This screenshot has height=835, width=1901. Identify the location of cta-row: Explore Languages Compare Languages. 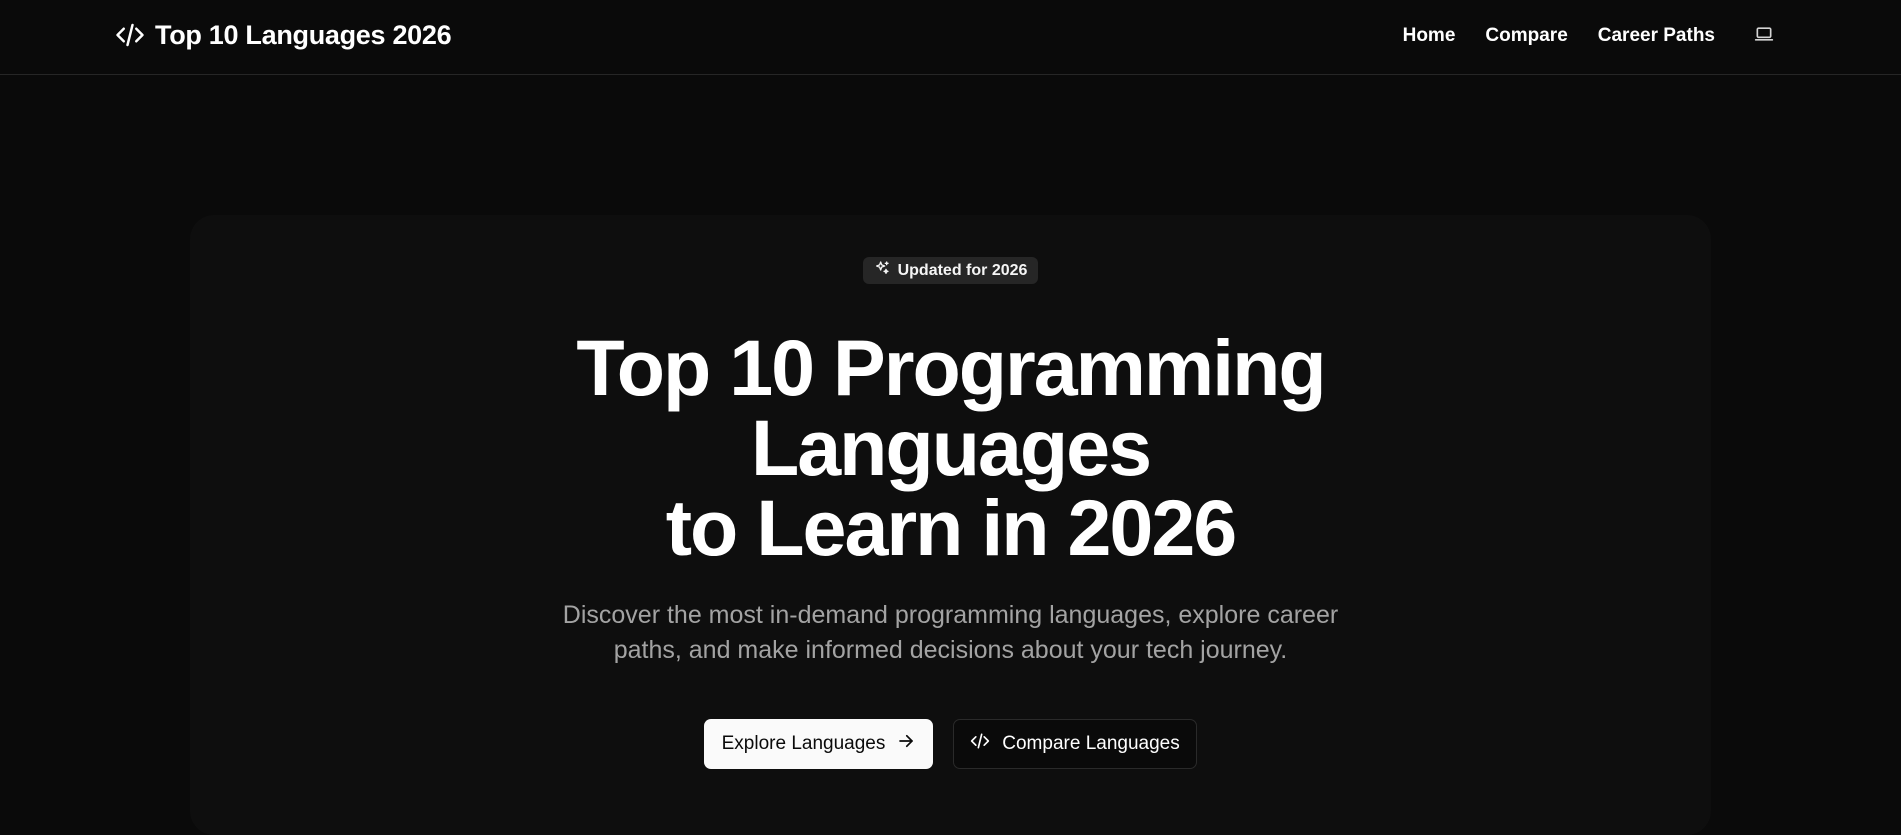
(950, 744).